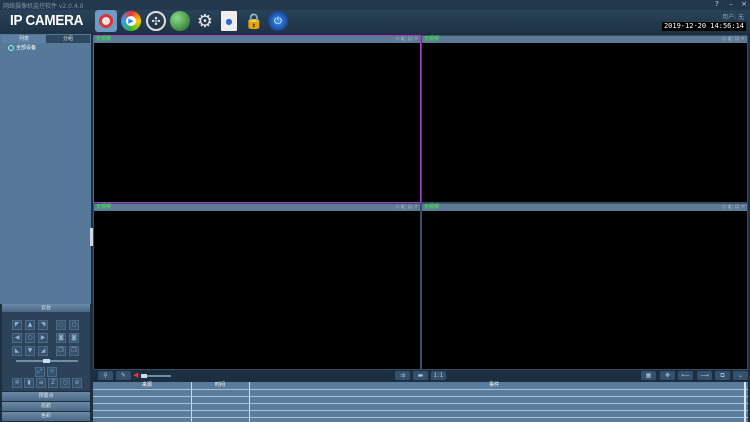 This screenshot has width=750, height=422. Describe the element at coordinates (740, 375) in the screenshot. I see `collapse-icon: ⌄` at that location.